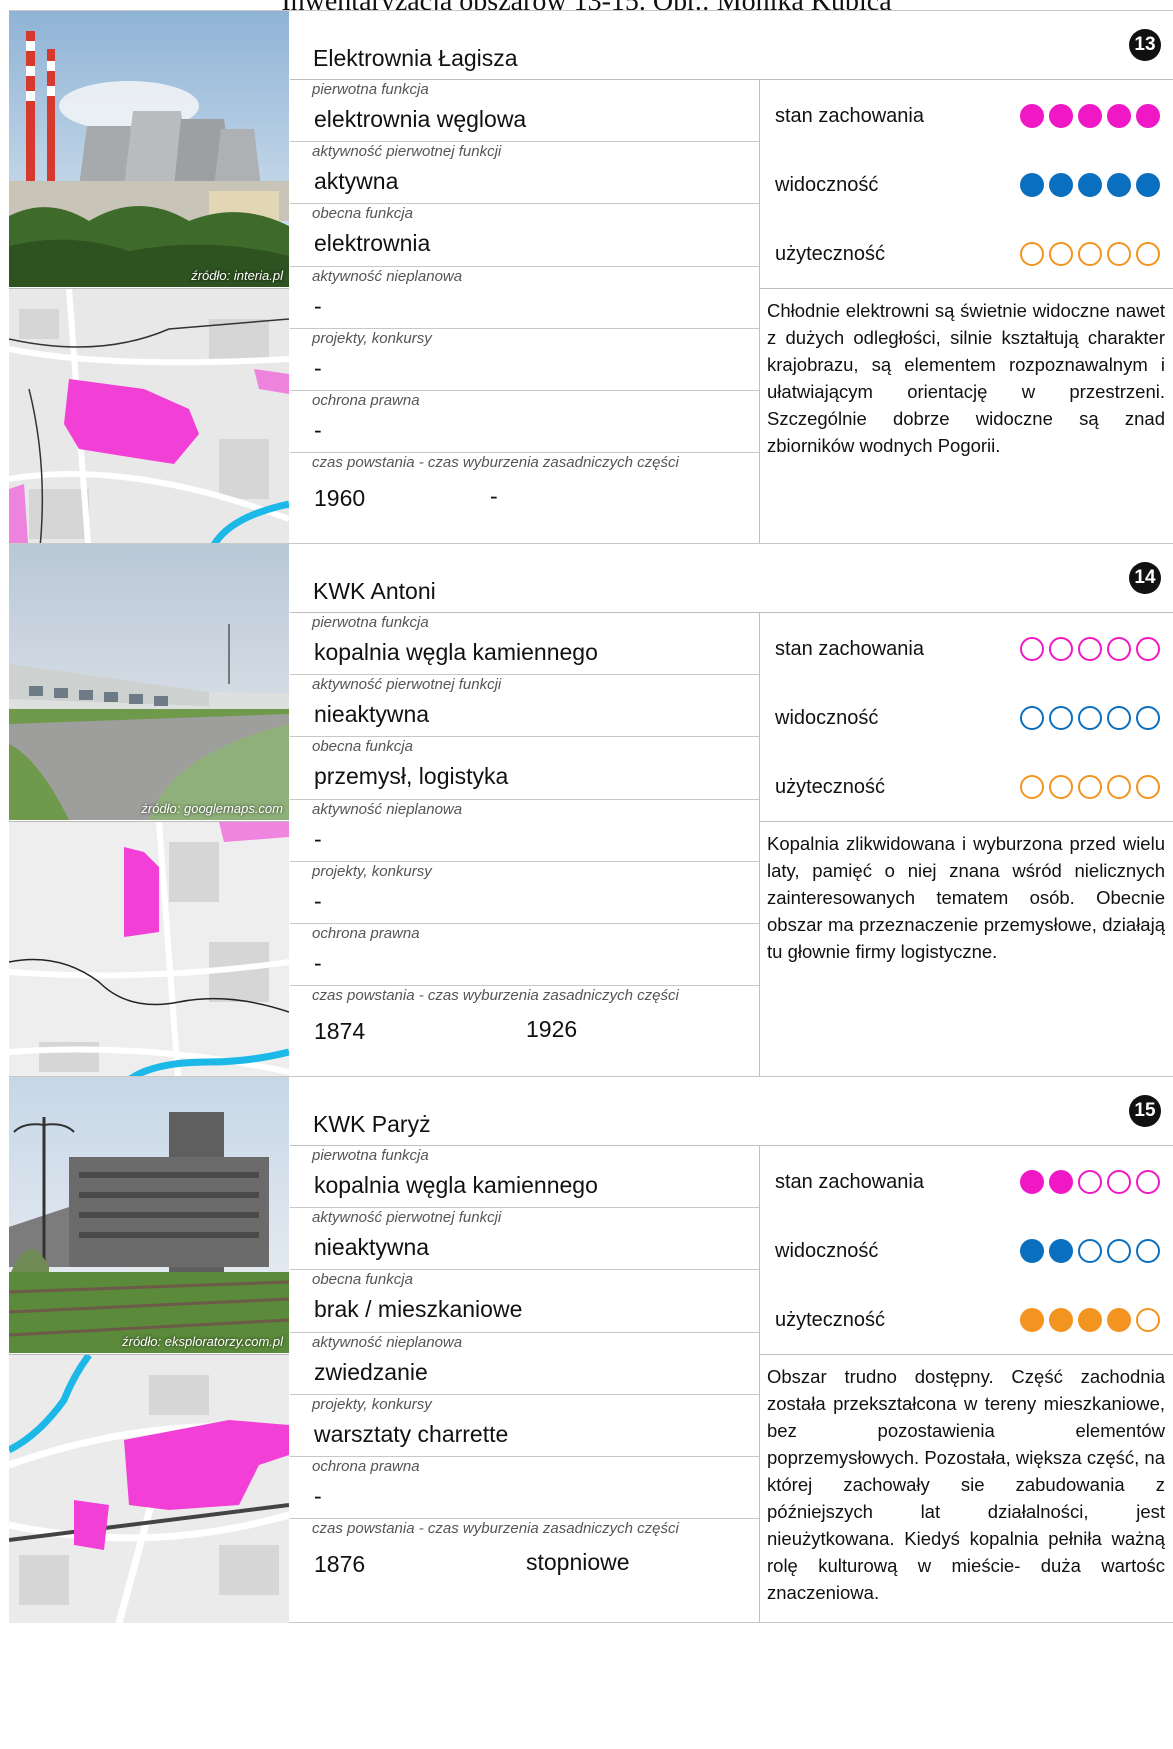  I want to click on site-number-badge: 13, so click(1145, 45).